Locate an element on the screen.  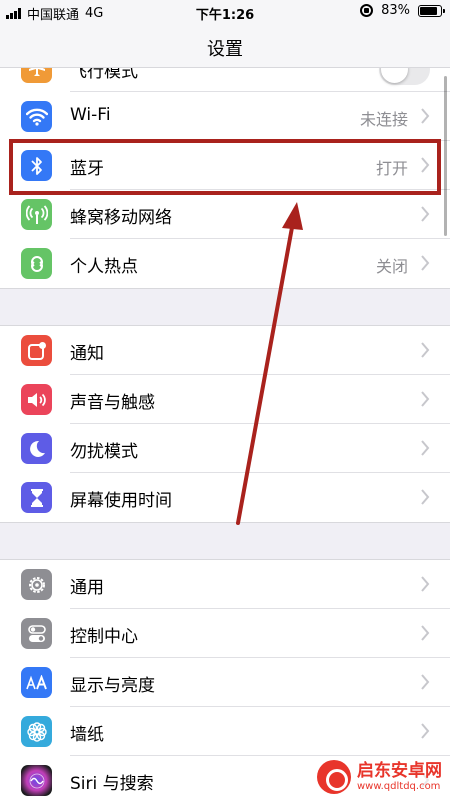
settings-row-label: 勿扰模式 is located at coordinates (104, 452).